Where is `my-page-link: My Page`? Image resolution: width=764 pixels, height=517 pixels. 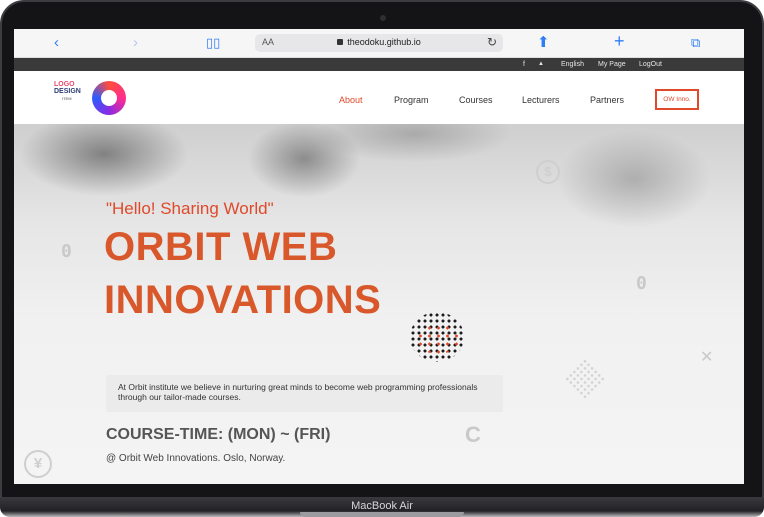
my-page-link: My Page is located at coordinates (612, 64).